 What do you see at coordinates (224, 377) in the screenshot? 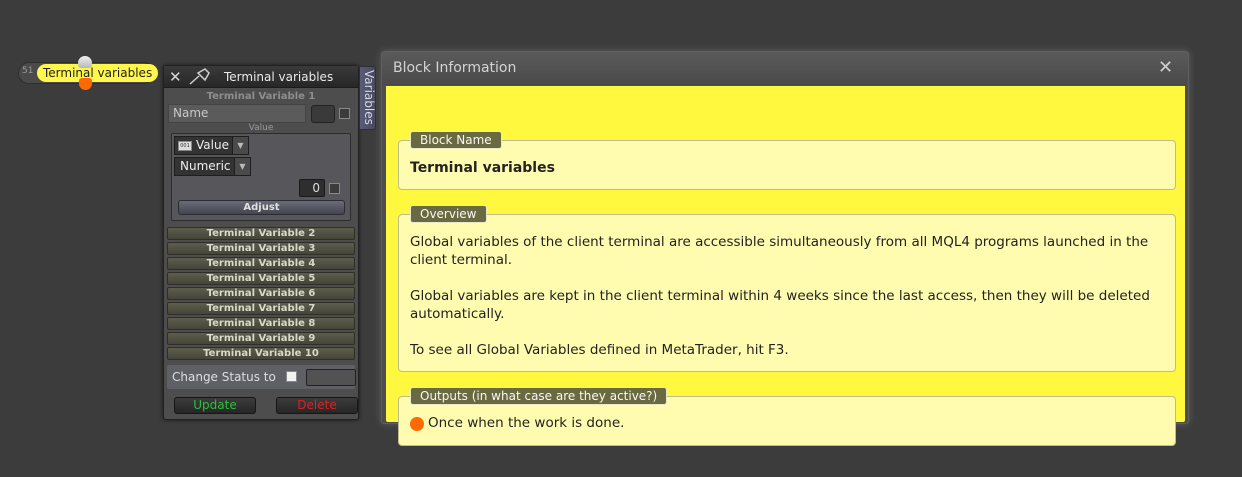
I see `change-status-label: Change Status to` at bounding box center [224, 377].